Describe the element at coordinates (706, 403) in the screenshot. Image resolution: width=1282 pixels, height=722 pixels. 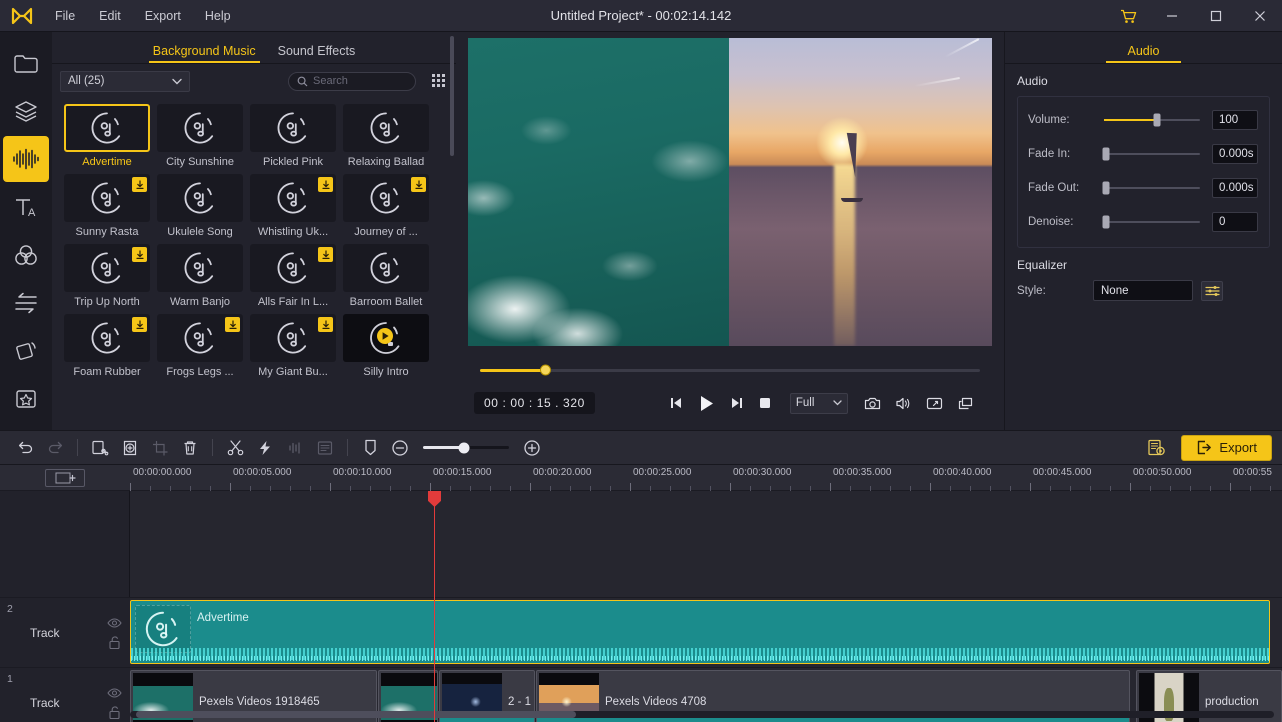
I see `play-icon` at that location.